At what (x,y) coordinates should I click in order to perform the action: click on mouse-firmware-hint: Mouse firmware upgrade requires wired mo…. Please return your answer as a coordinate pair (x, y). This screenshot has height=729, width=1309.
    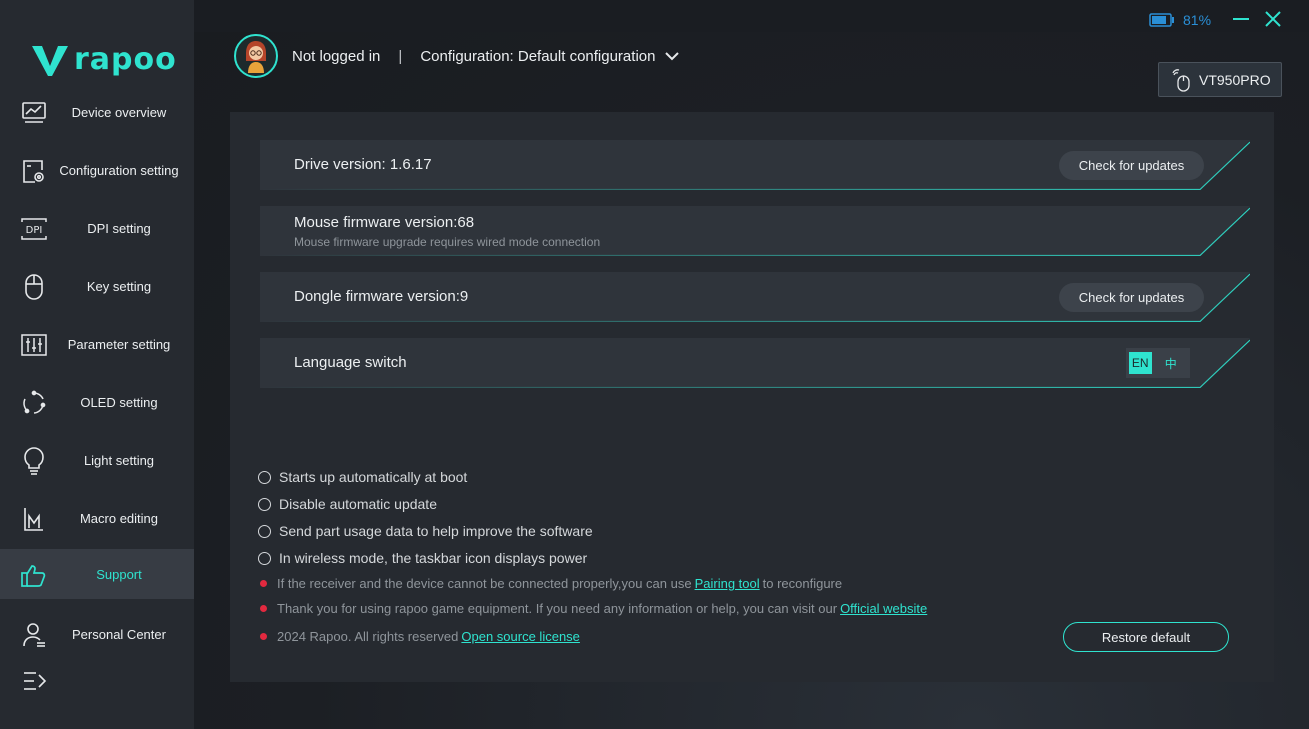
    Looking at the image, I should click on (447, 242).